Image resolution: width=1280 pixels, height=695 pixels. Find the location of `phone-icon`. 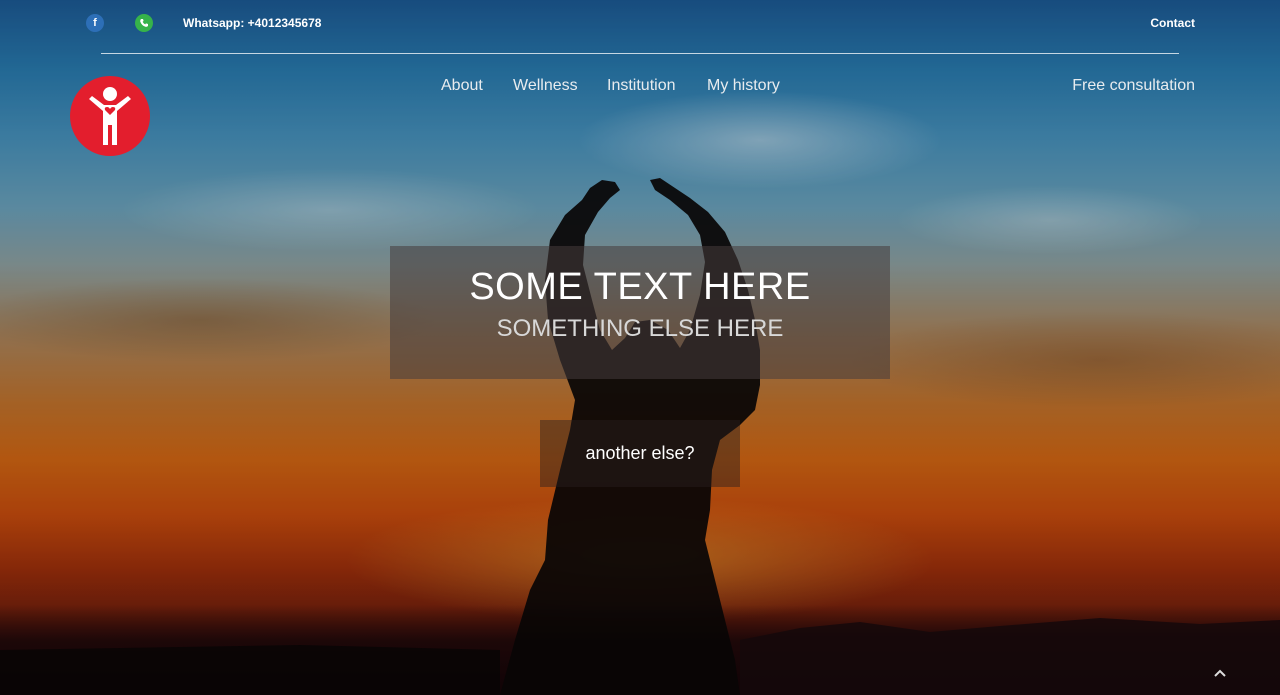

phone-icon is located at coordinates (144, 23).